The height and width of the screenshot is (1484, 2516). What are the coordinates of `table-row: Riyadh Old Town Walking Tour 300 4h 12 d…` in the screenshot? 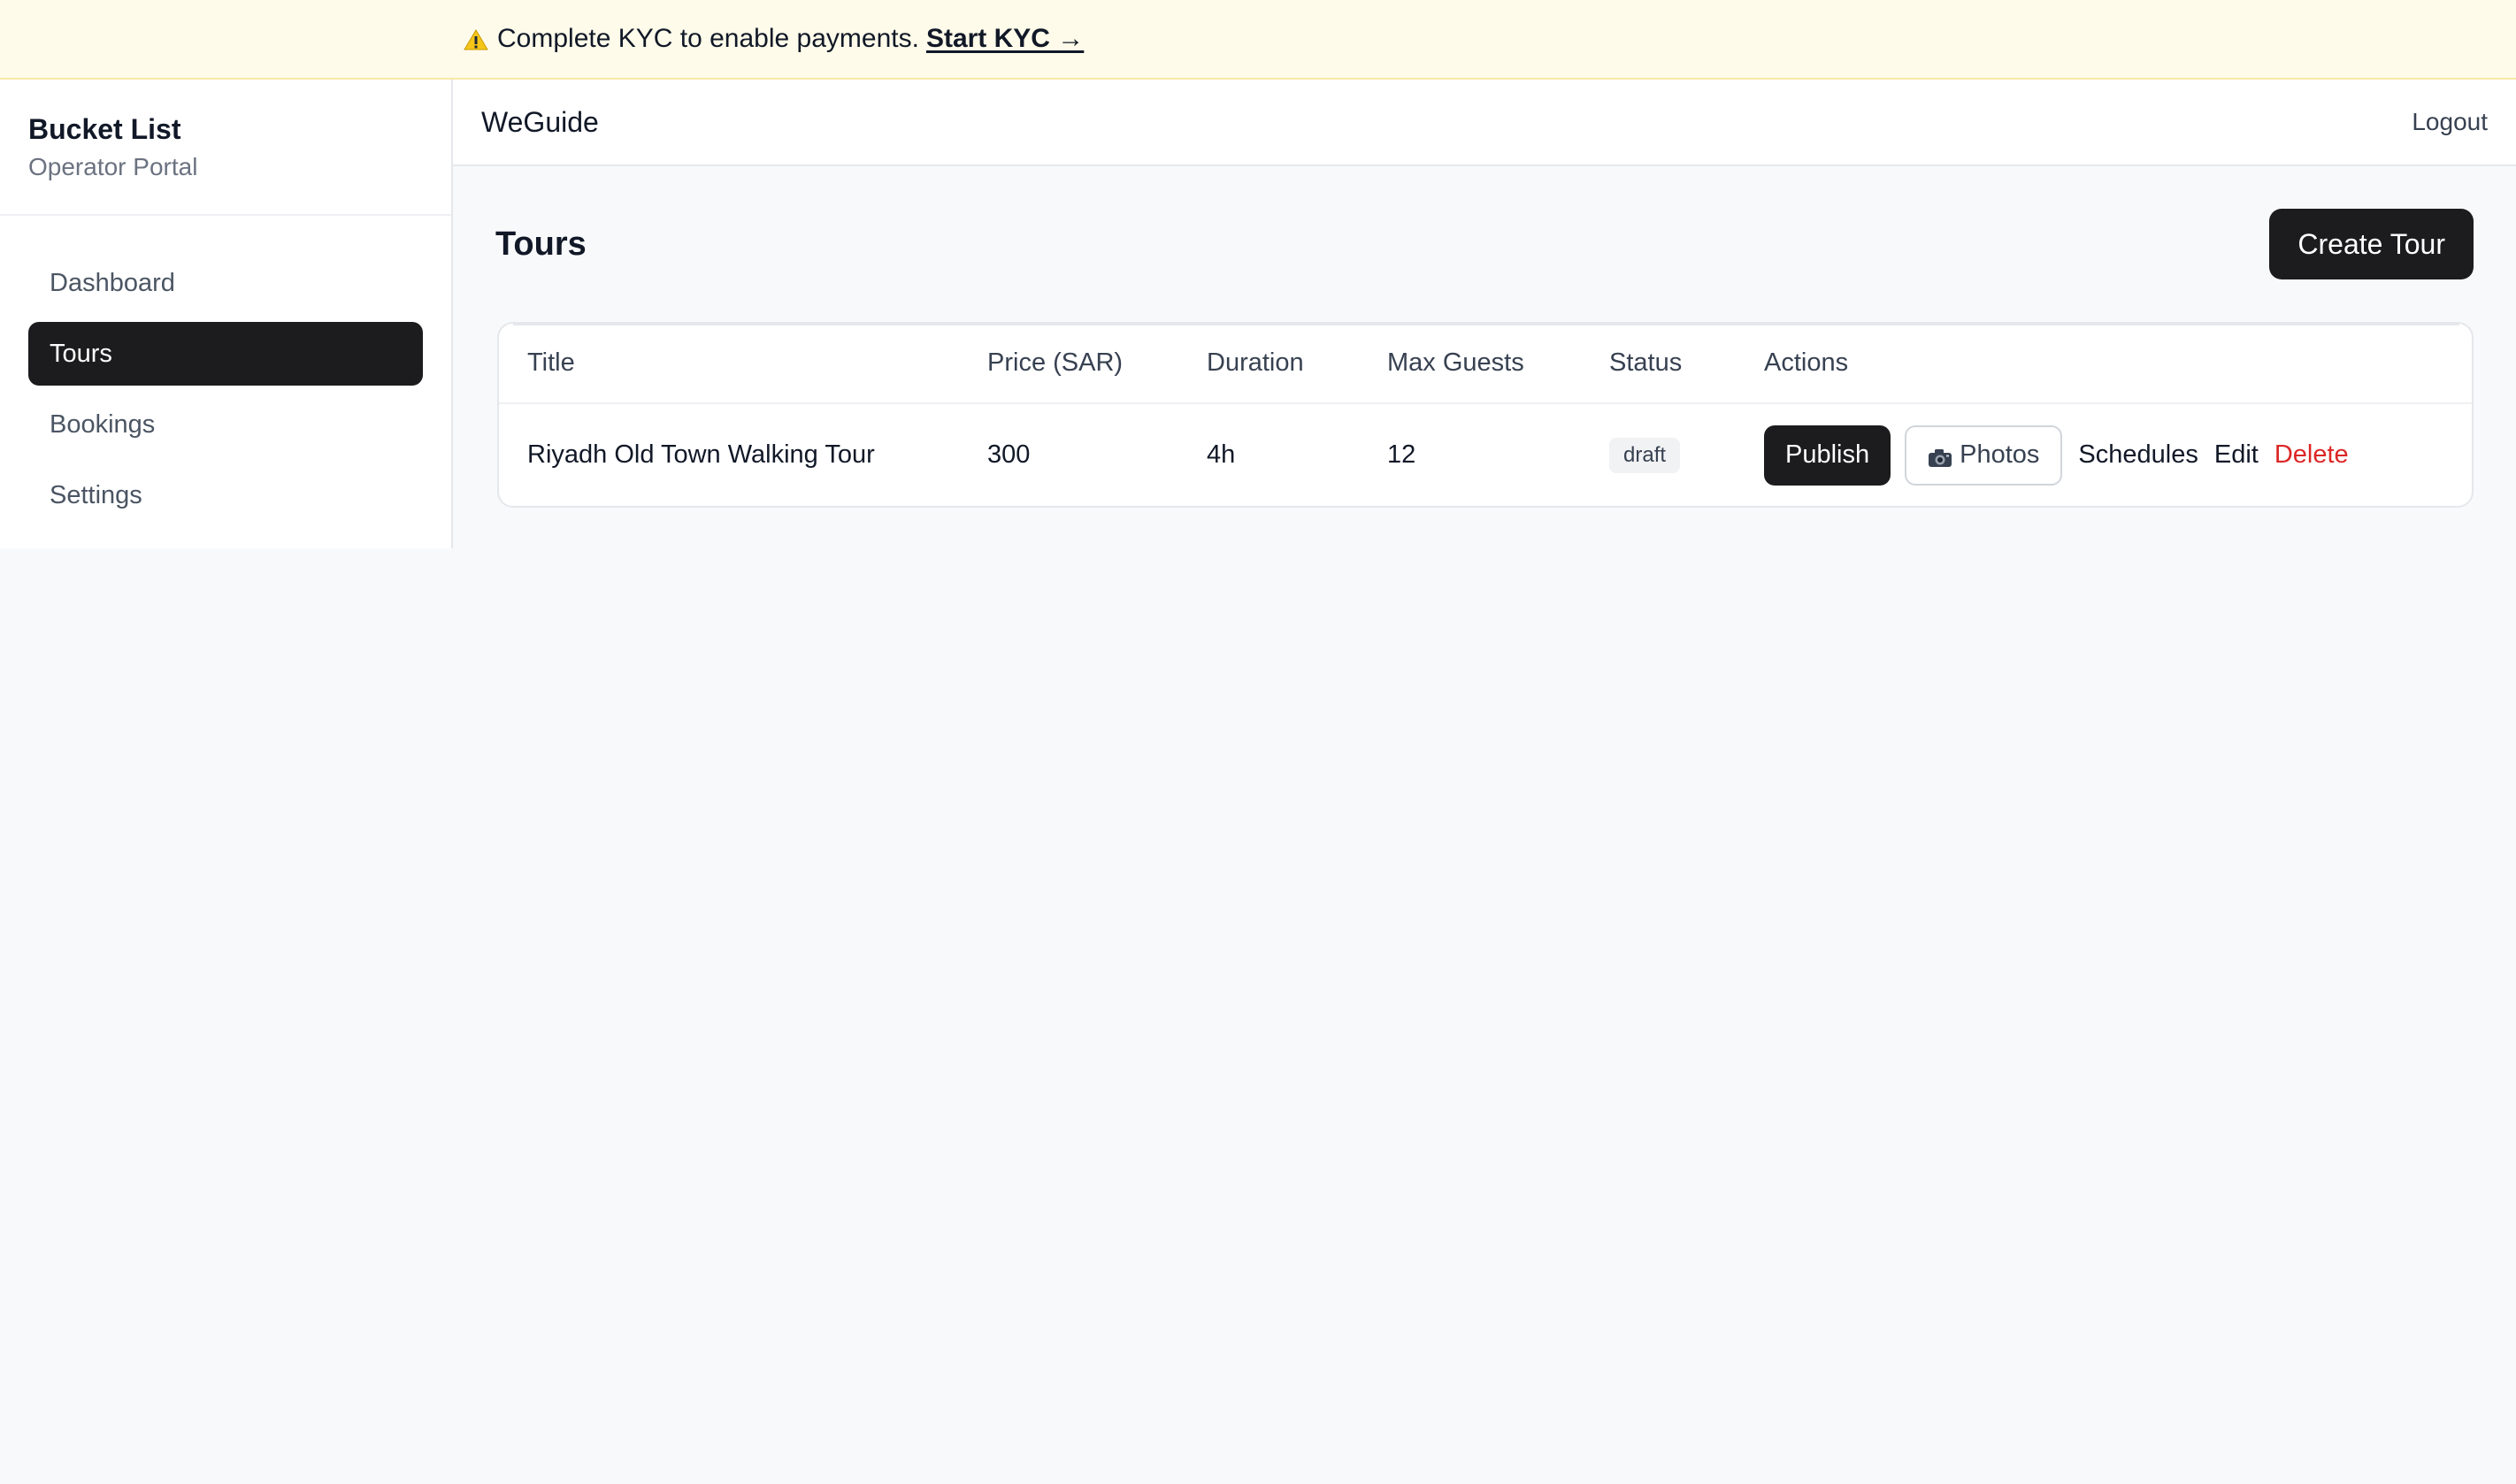 It's located at (1485, 454).